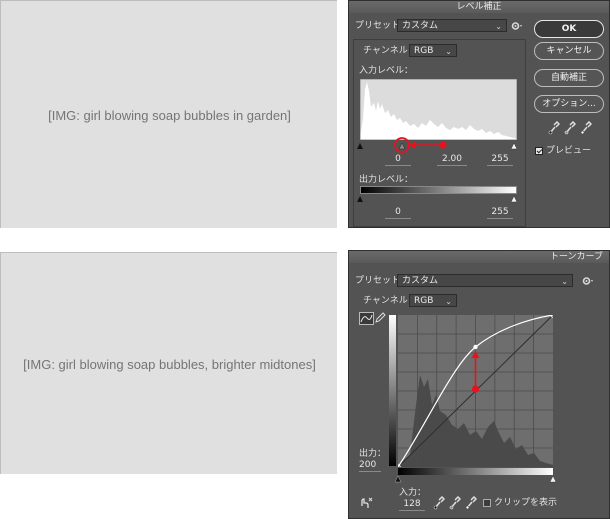  I want to click on input-value-field: 128, so click(412, 505).